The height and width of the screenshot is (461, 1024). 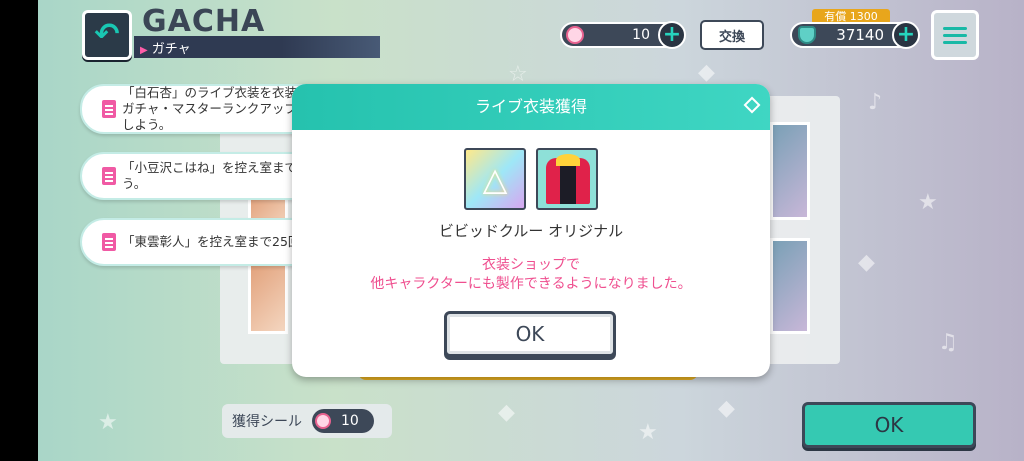 What do you see at coordinates (144, 50) in the screenshot?
I see `triangle-icon: ▶` at bounding box center [144, 50].